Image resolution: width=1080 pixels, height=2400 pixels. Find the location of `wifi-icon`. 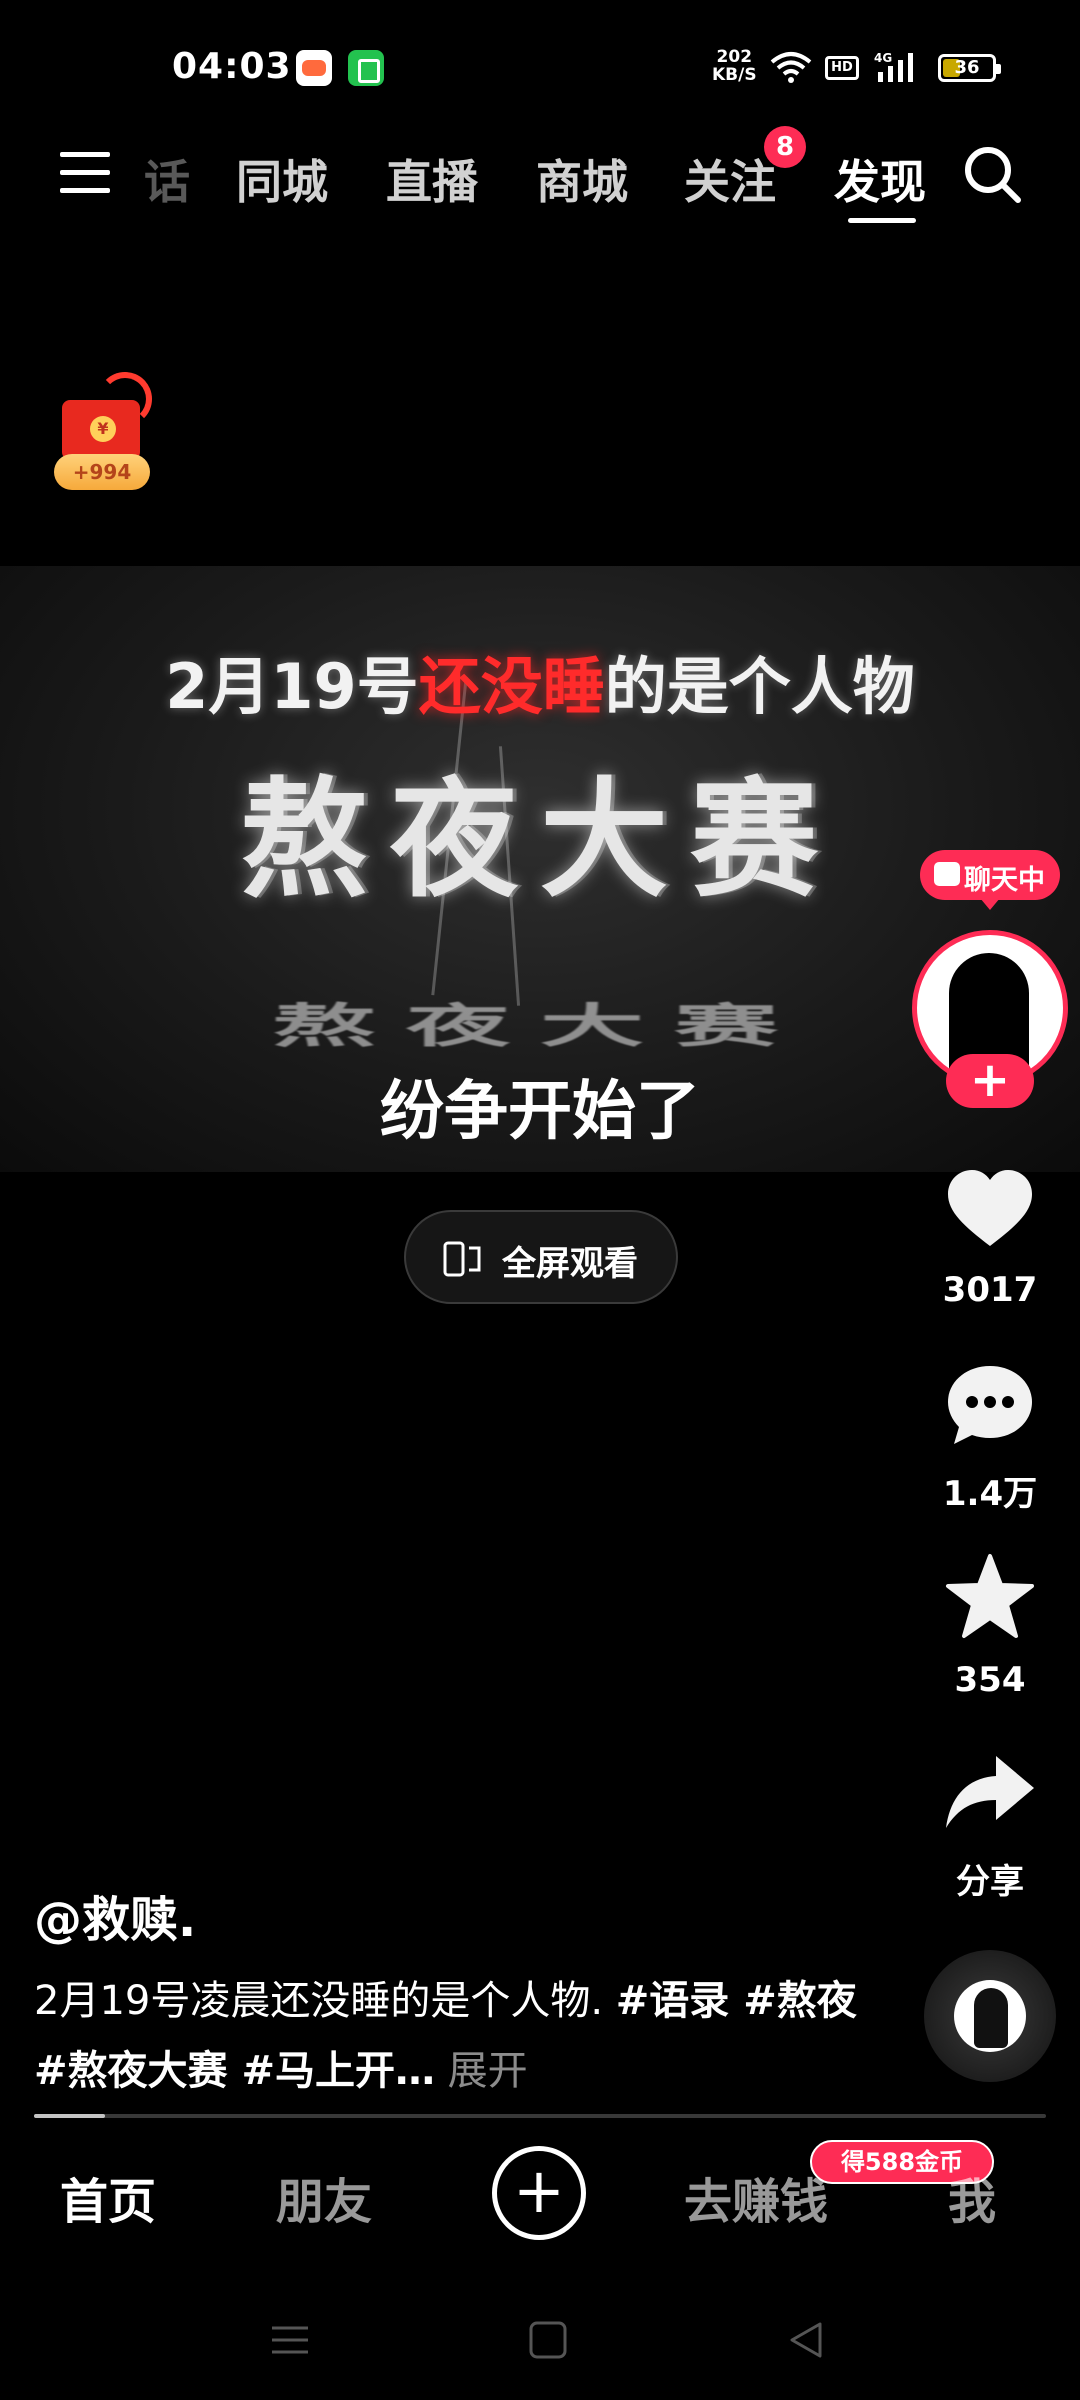

wifi-icon is located at coordinates (791, 67).